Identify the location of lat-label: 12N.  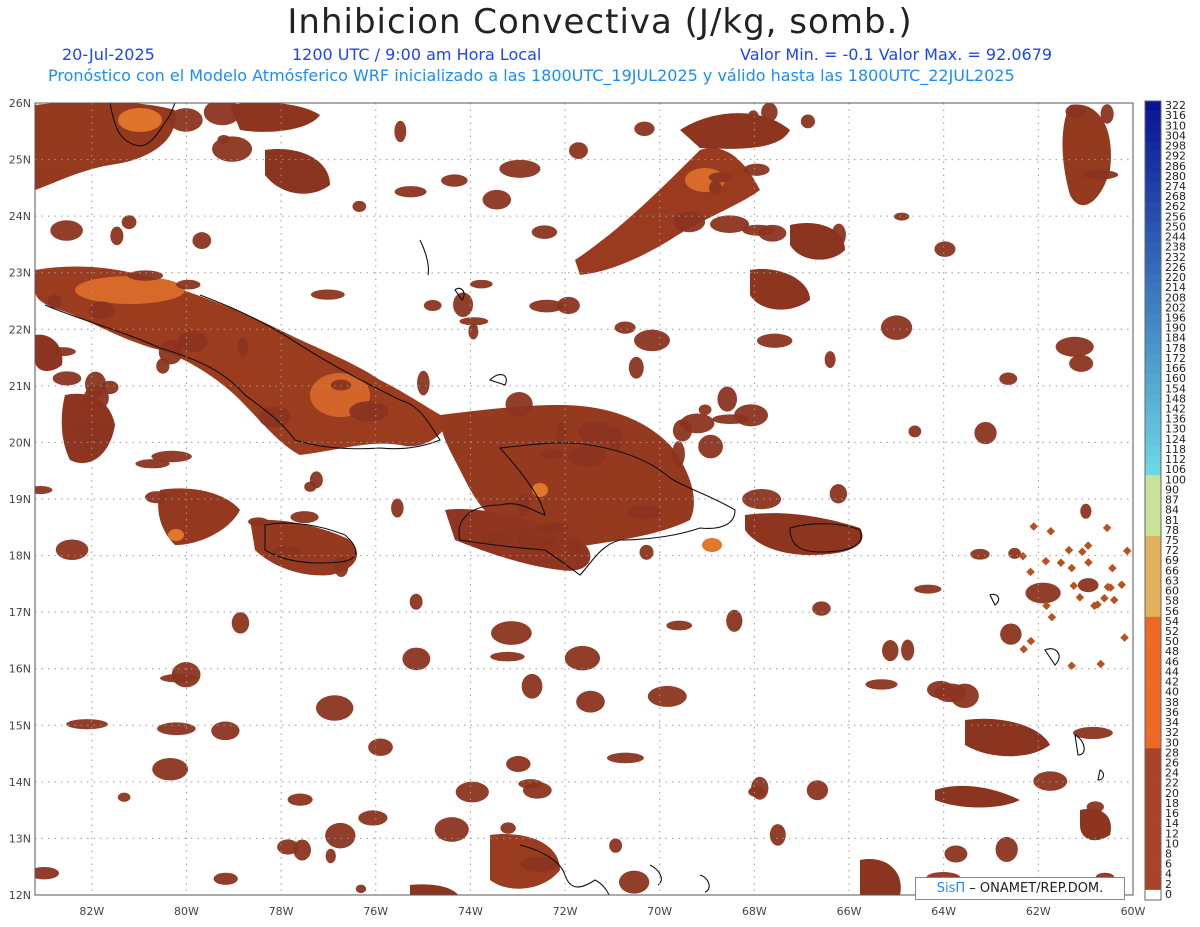
(20, 895).